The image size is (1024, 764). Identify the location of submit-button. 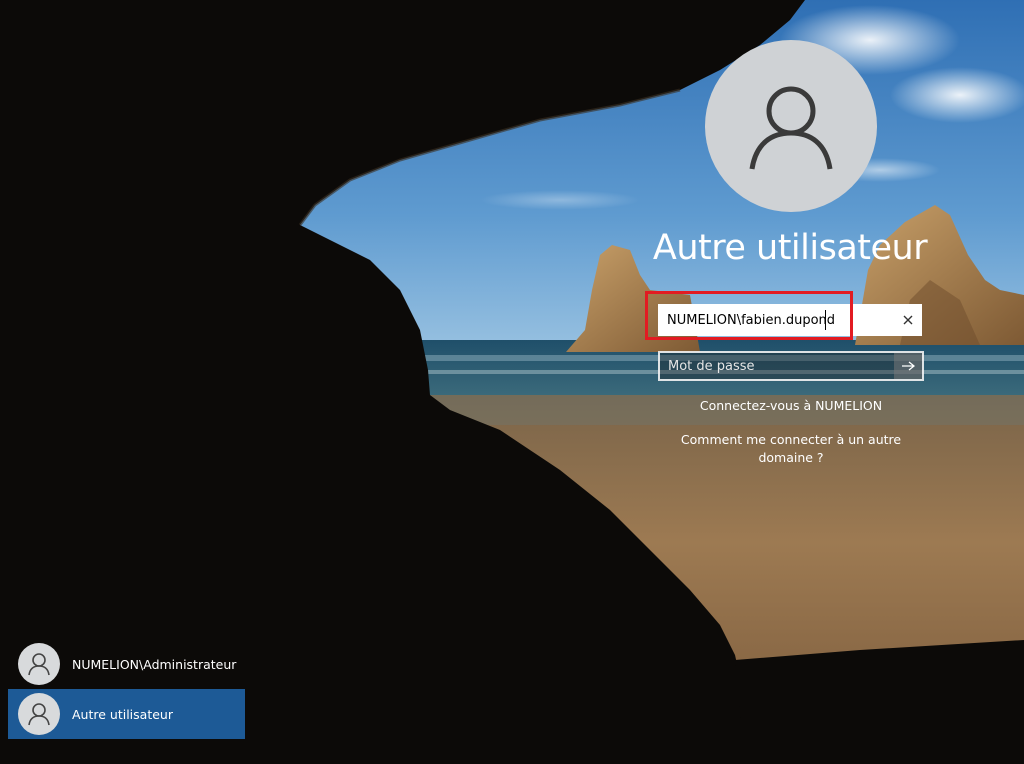
(908, 366).